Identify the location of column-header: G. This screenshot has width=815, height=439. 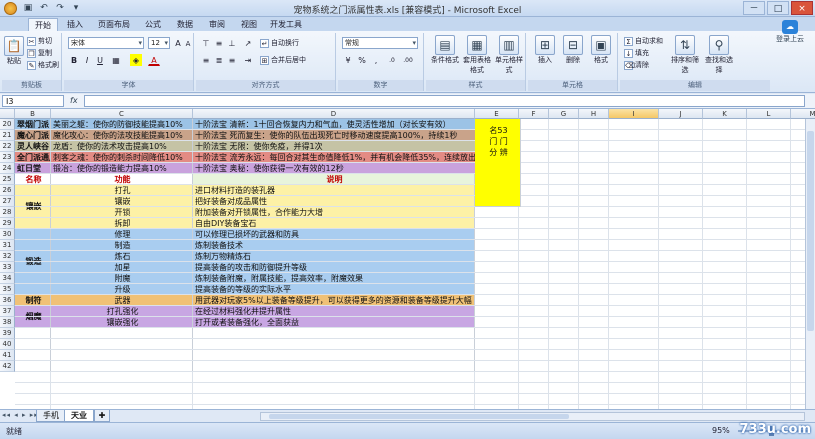
(564, 114).